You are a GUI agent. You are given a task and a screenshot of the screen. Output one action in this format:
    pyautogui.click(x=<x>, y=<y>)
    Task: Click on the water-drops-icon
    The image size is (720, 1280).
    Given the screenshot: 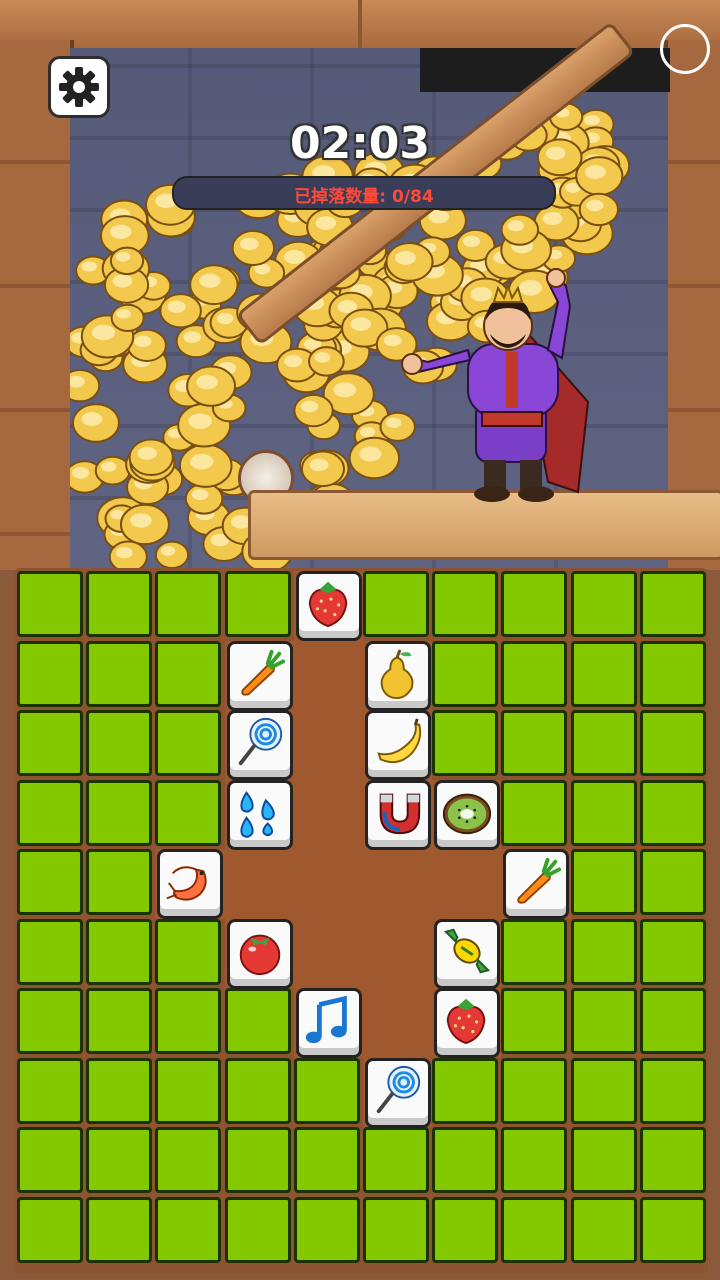 What is the action you would take?
    pyautogui.click(x=257, y=814)
    